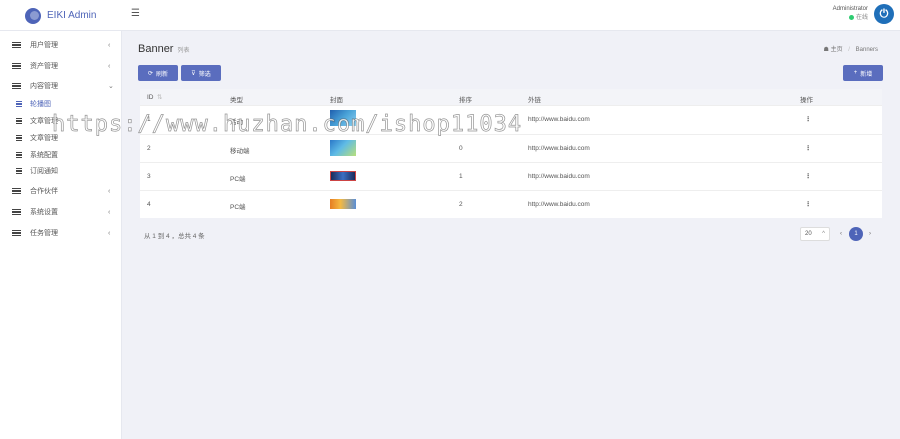  I want to click on row-sort: 0, so click(461, 148).